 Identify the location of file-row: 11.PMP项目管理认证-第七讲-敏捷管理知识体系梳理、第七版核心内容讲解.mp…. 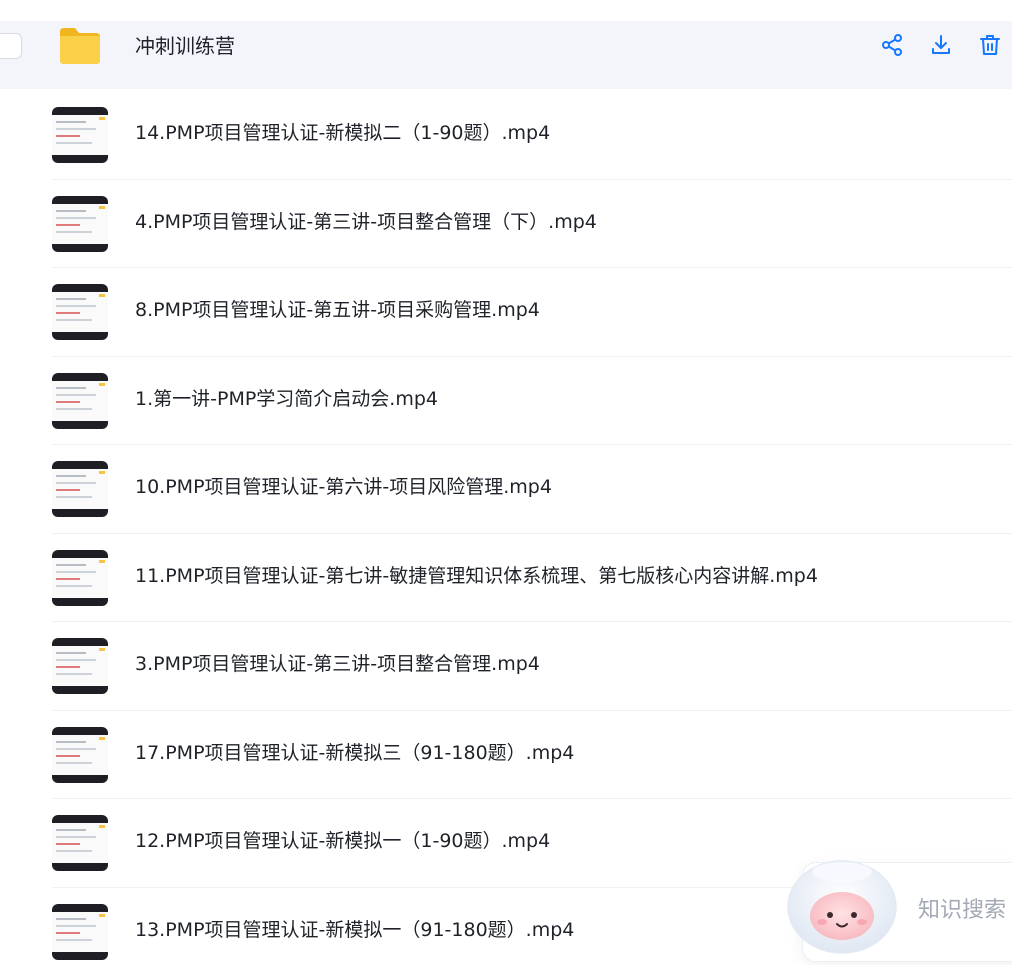
(532, 578).